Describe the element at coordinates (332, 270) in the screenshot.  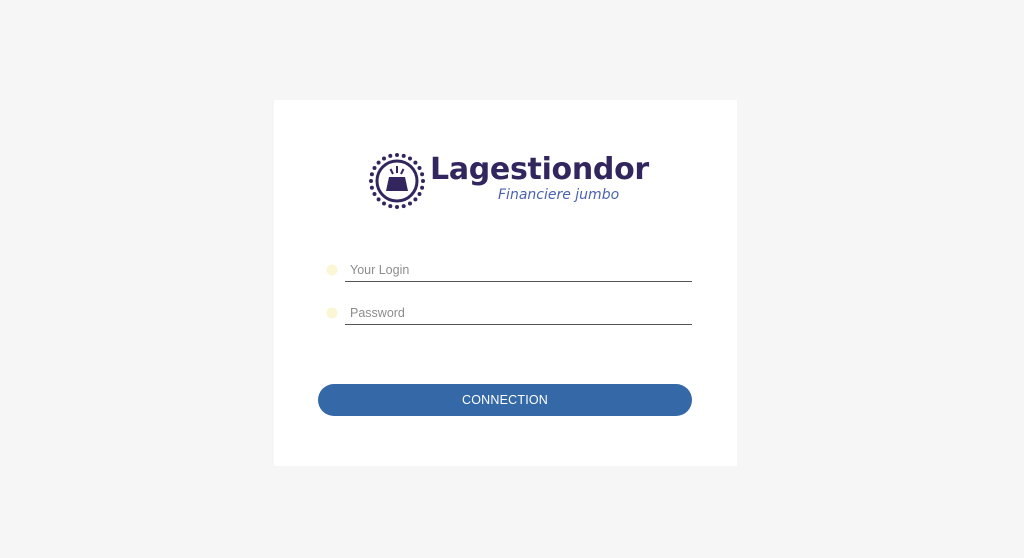
I see `user-icon` at that location.